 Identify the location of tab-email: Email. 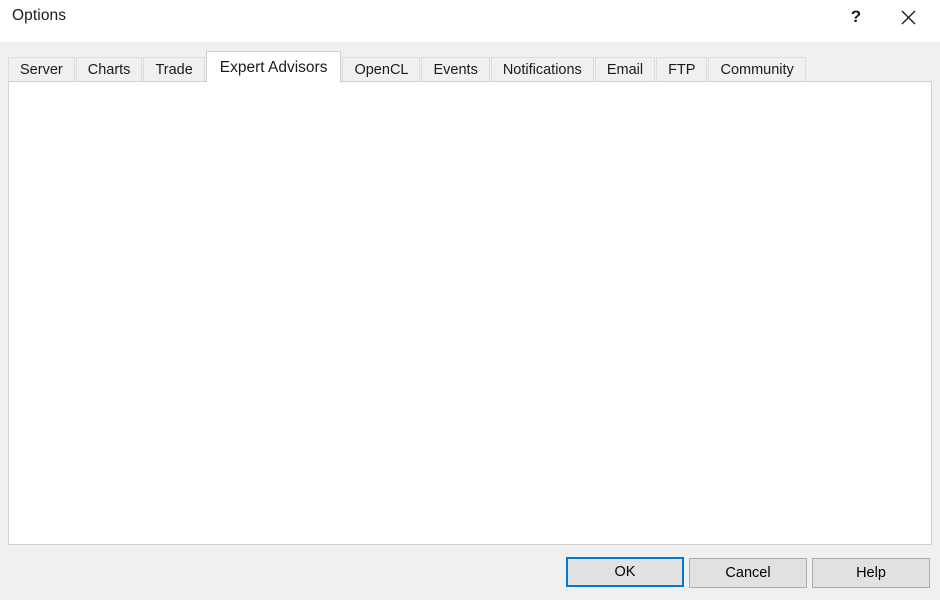
(625, 69).